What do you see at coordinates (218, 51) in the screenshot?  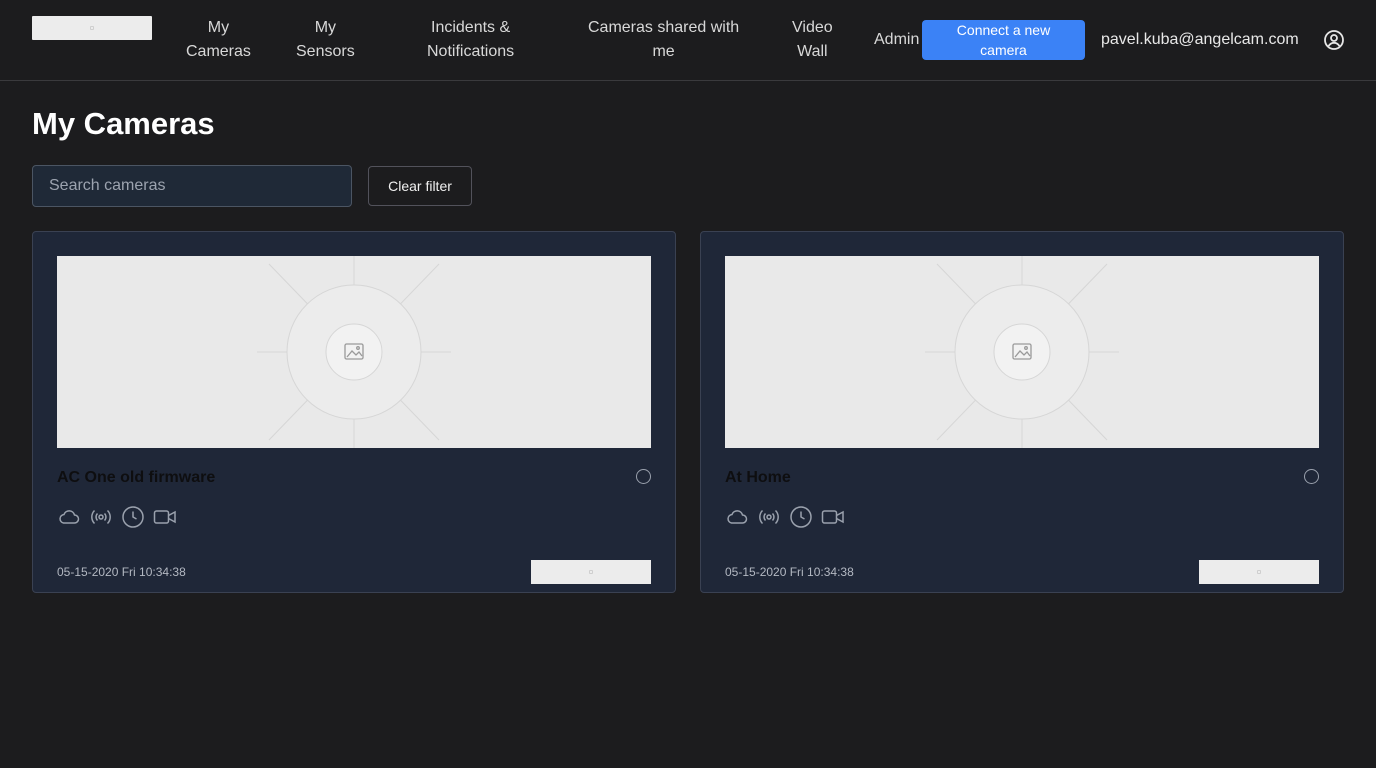 I see `nav-label: Cameras` at bounding box center [218, 51].